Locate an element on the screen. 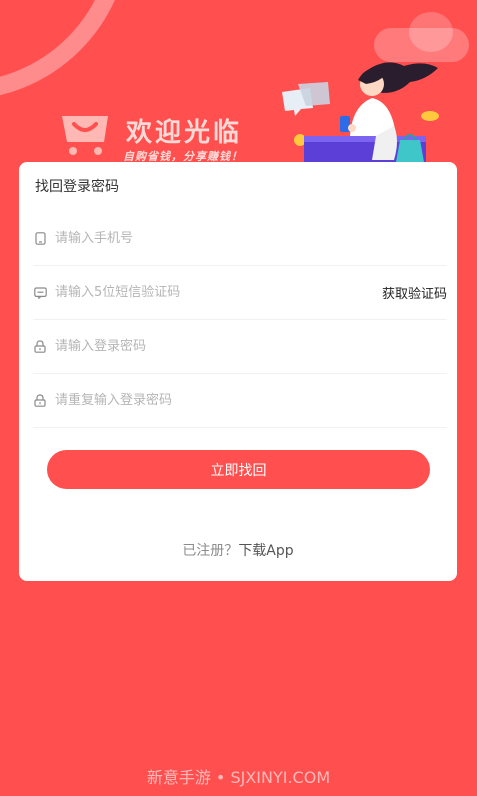 The image size is (477, 796). password-row is located at coordinates (240, 347).